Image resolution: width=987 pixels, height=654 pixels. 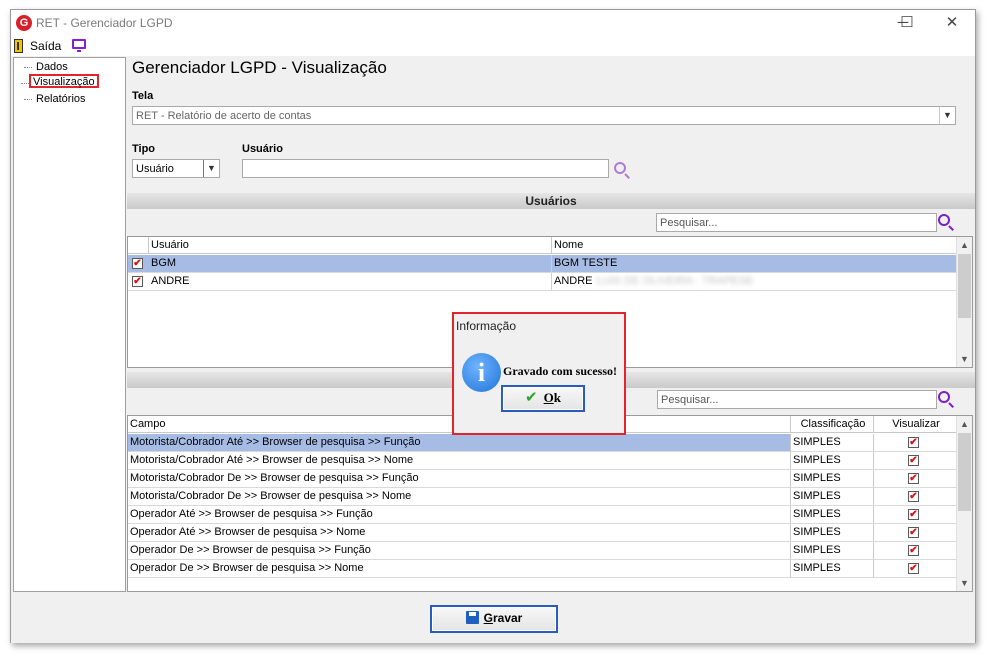 I want to click on monitor-icon, so click(x=79, y=45).